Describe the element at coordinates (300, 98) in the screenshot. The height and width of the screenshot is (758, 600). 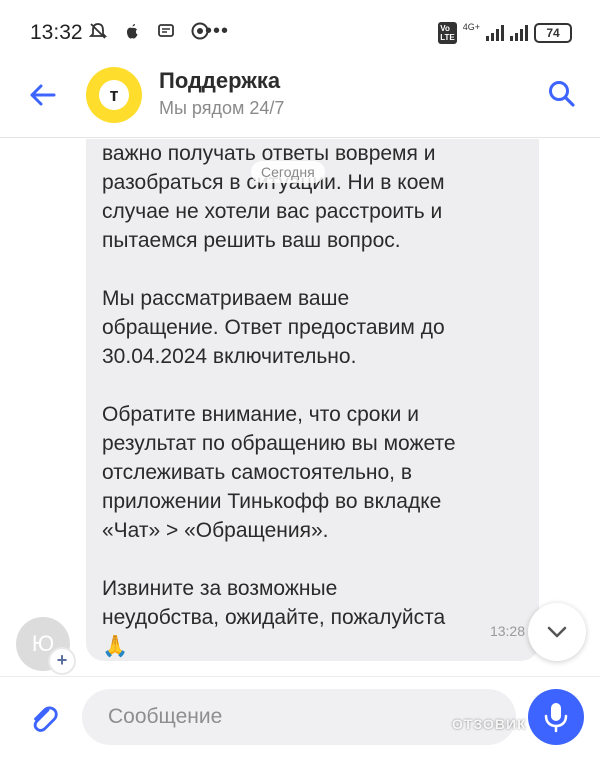
I see `chat-header: т Поддержка Мы рядом 24/7` at that location.